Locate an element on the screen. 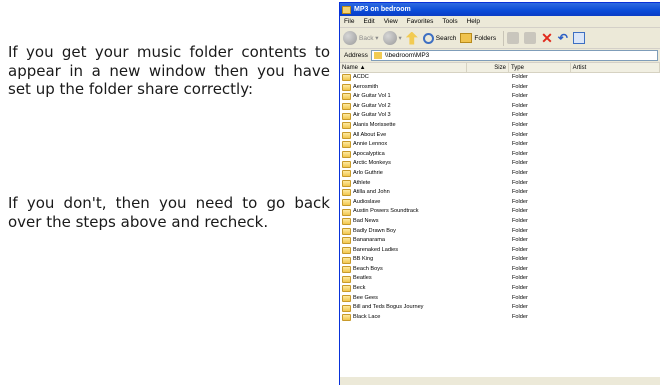  file-row: Air Guitar Vol 3 Folder is located at coordinates (500, 116).